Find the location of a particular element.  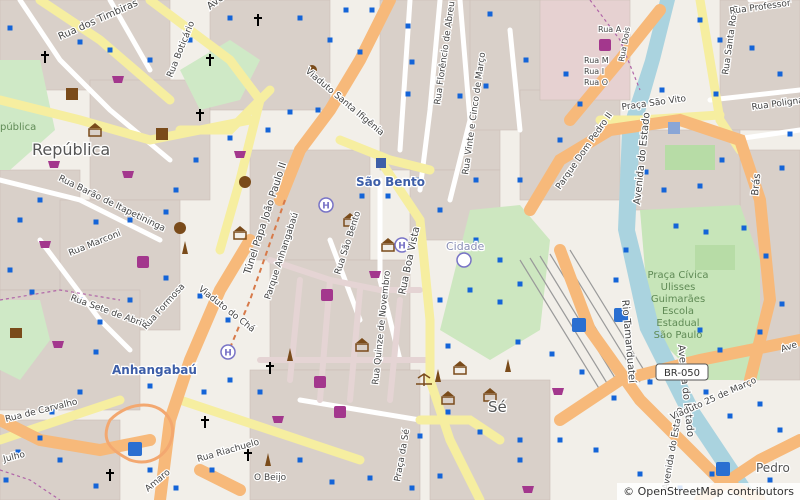

metro-station-icon is located at coordinates (381, 163).